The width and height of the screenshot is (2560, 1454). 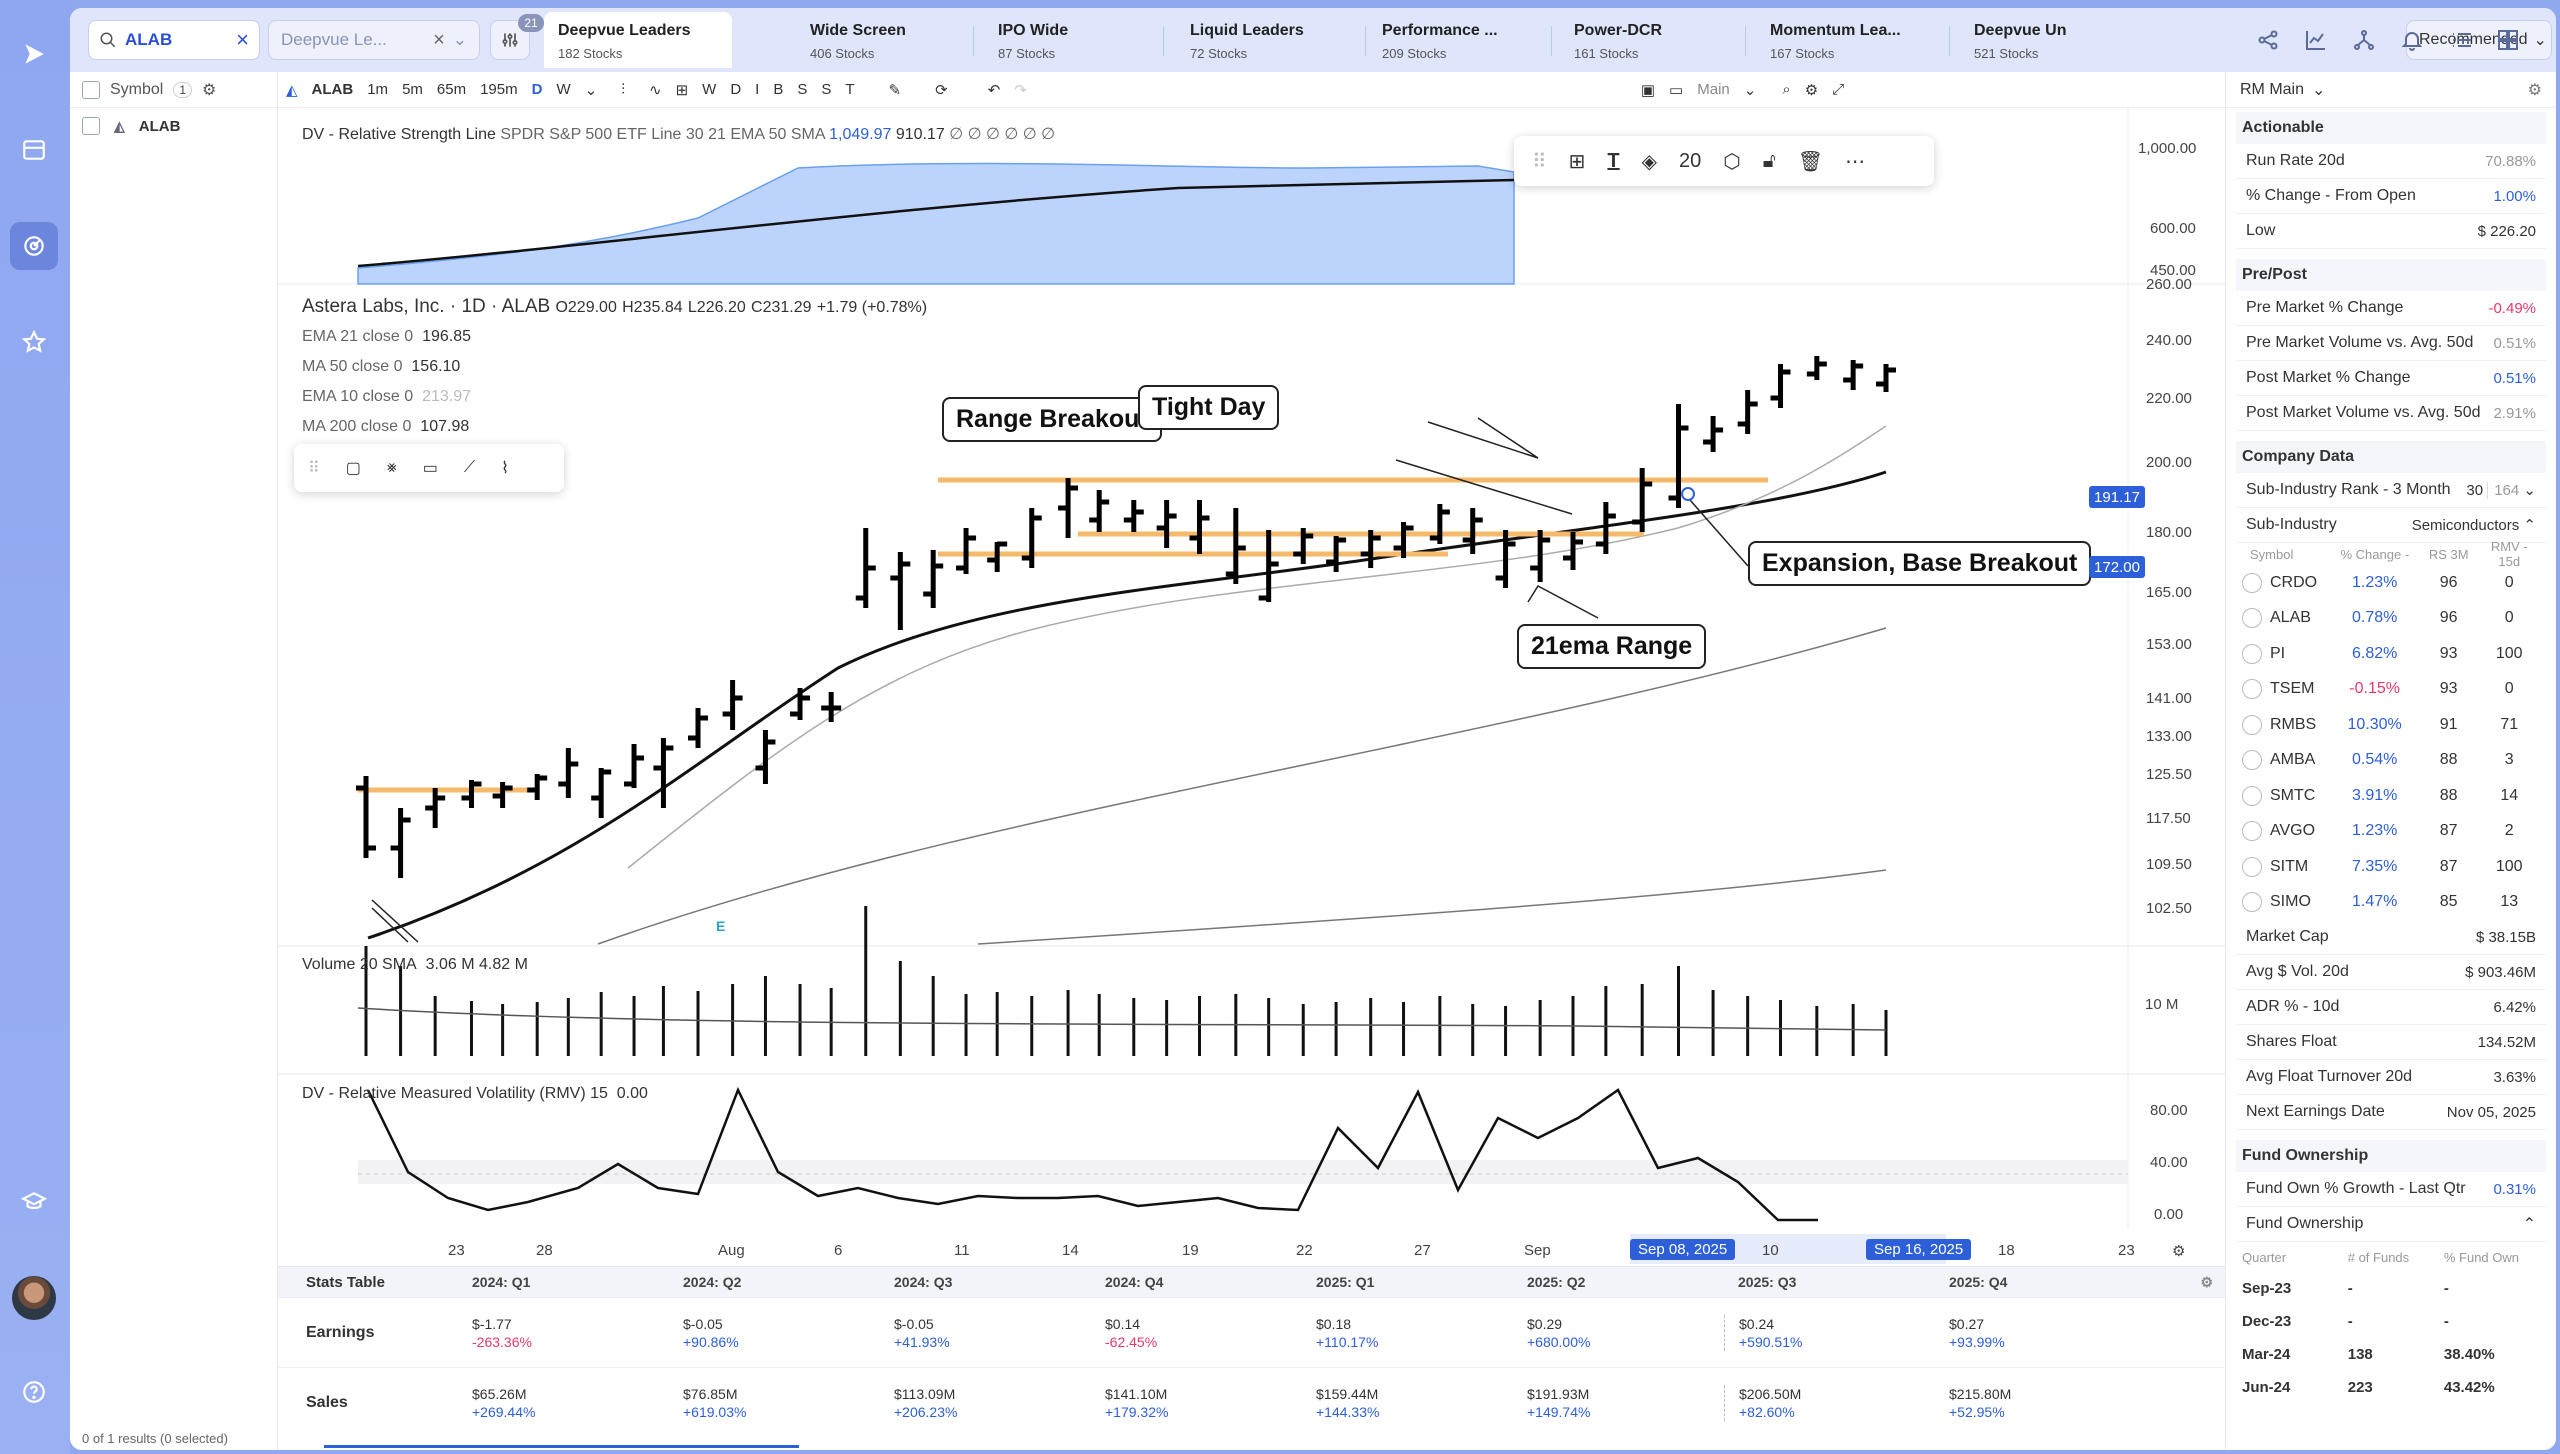 What do you see at coordinates (1613, 161) in the screenshot?
I see `text-tool-icon: T` at bounding box center [1613, 161].